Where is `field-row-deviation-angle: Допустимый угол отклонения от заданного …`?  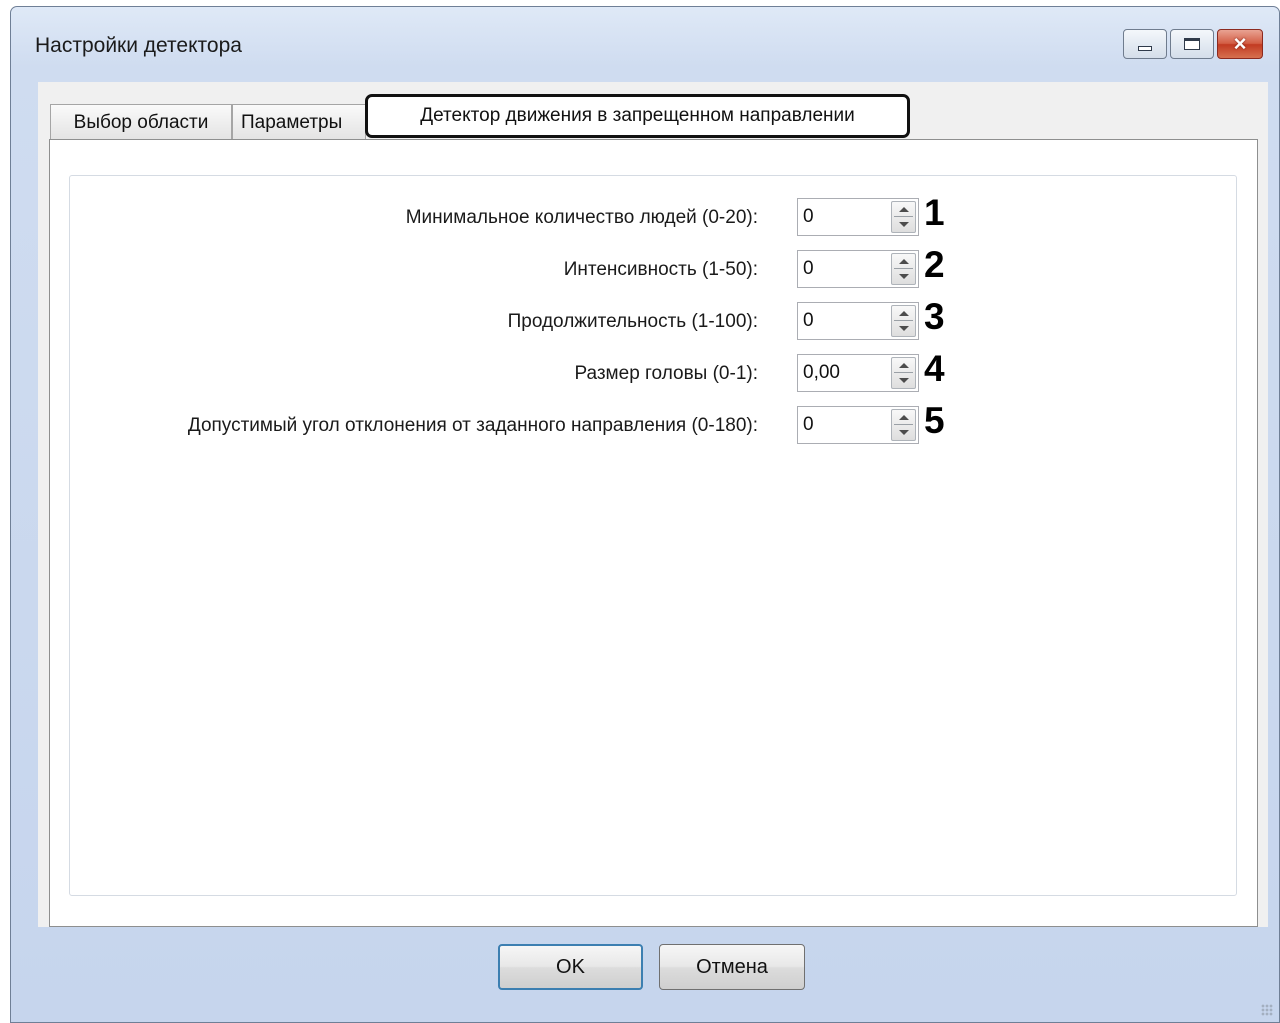
field-row-deviation-angle: Допустимый угол отклонения от заданного … is located at coordinates (654, 422).